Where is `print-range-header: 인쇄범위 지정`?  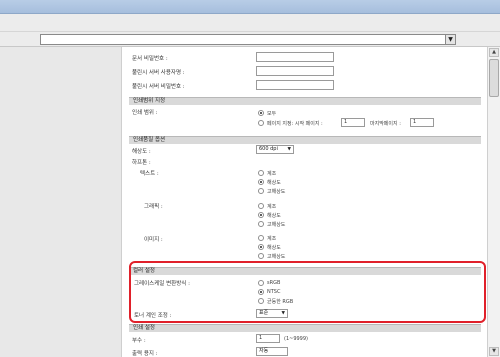
print-range-header: 인쇄범위 지정 is located at coordinates (305, 101).